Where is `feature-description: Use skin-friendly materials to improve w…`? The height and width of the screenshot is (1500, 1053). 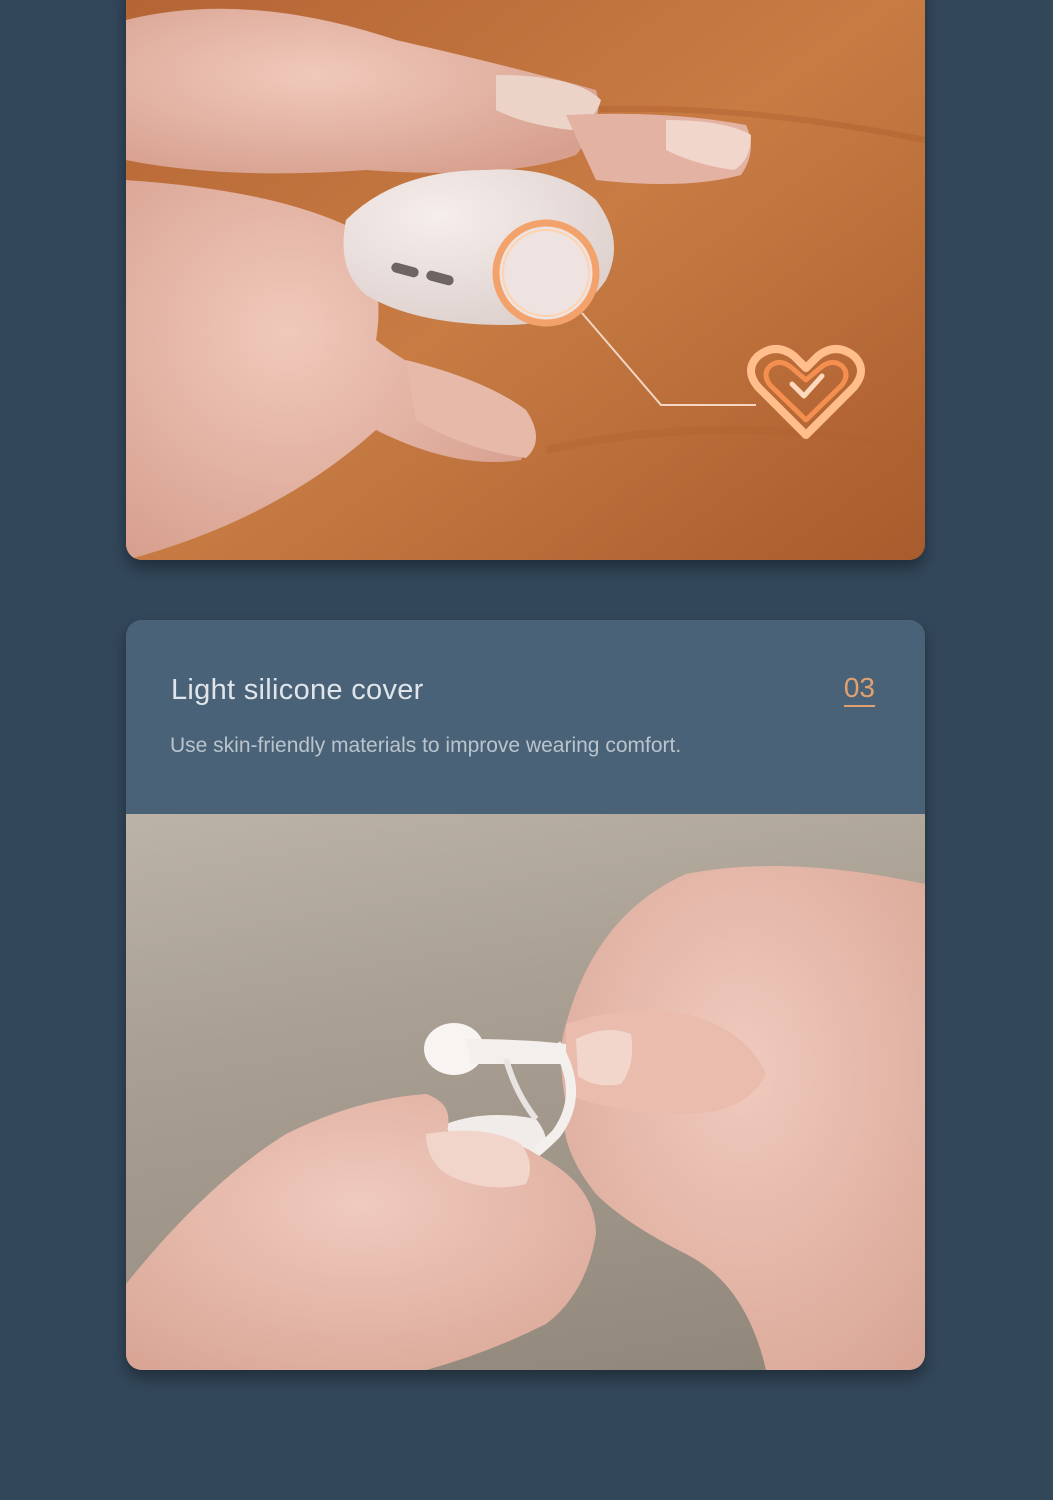 feature-description: Use skin-friendly materials to improve w… is located at coordinates (426, 745).